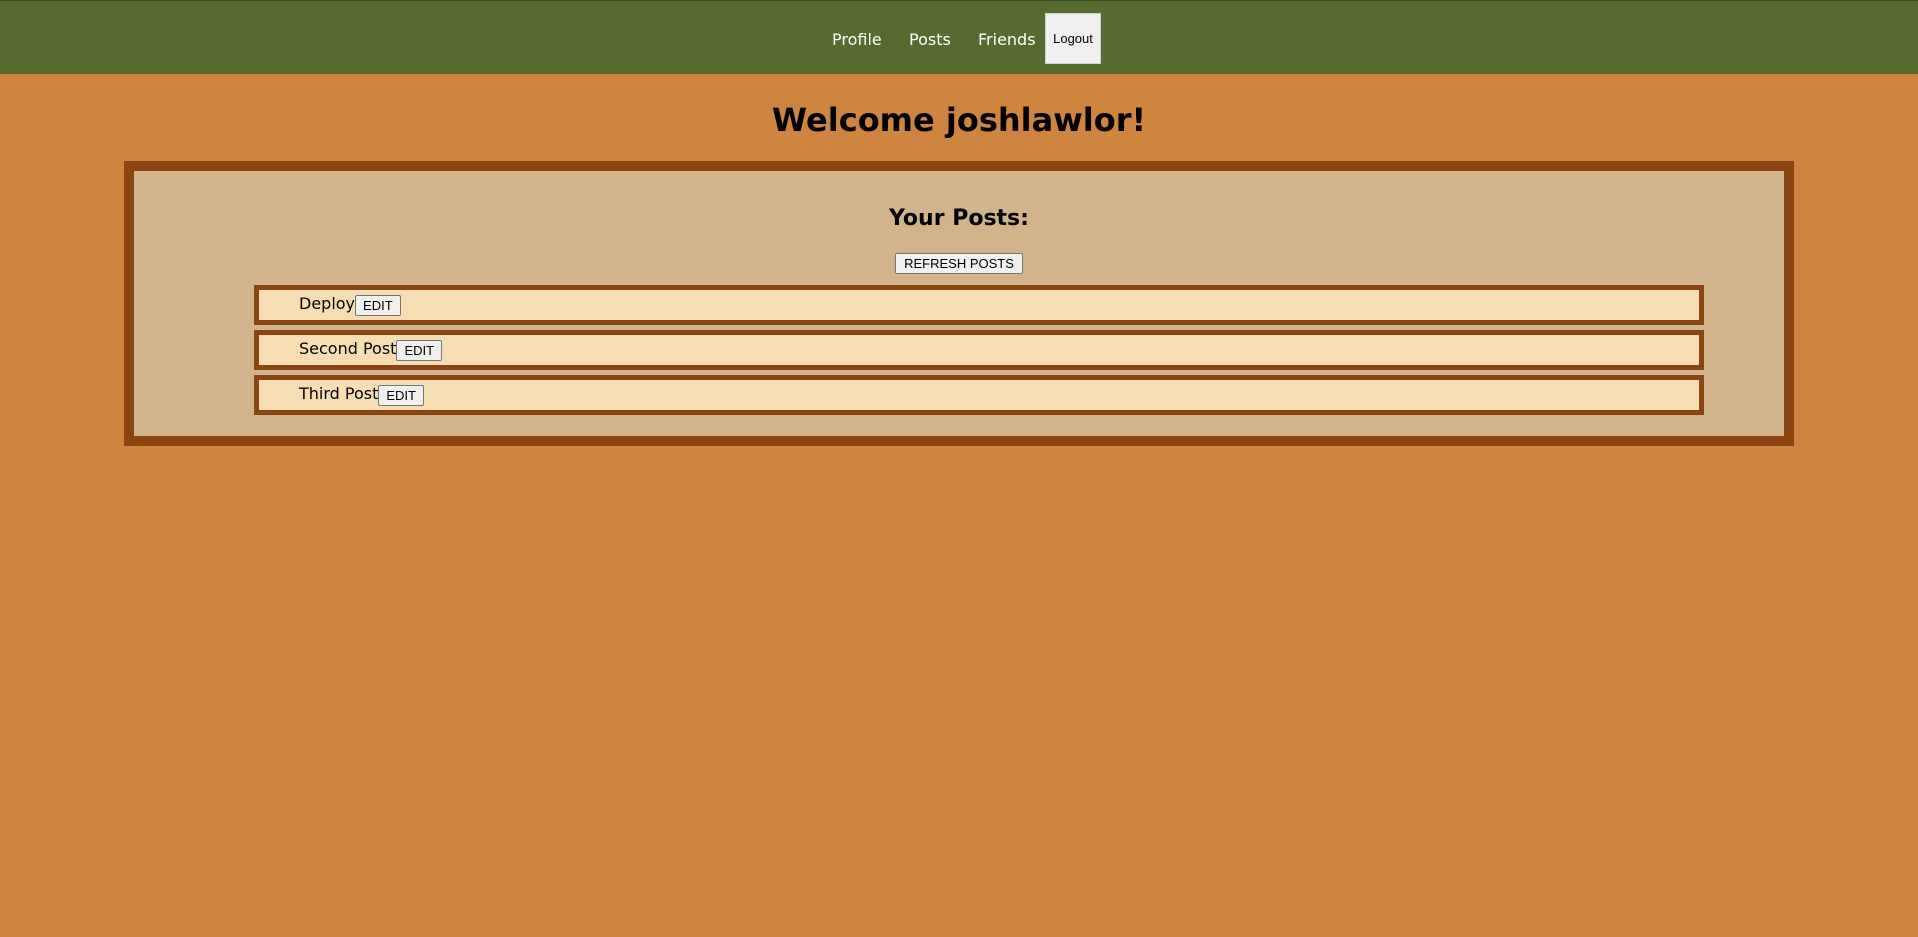 This screenshot has height=937, width=1918. Describe the element at coordinates (959, 120) in the screenshot. I see `welcome-heading: Welcome joshlawlor!` at that location.